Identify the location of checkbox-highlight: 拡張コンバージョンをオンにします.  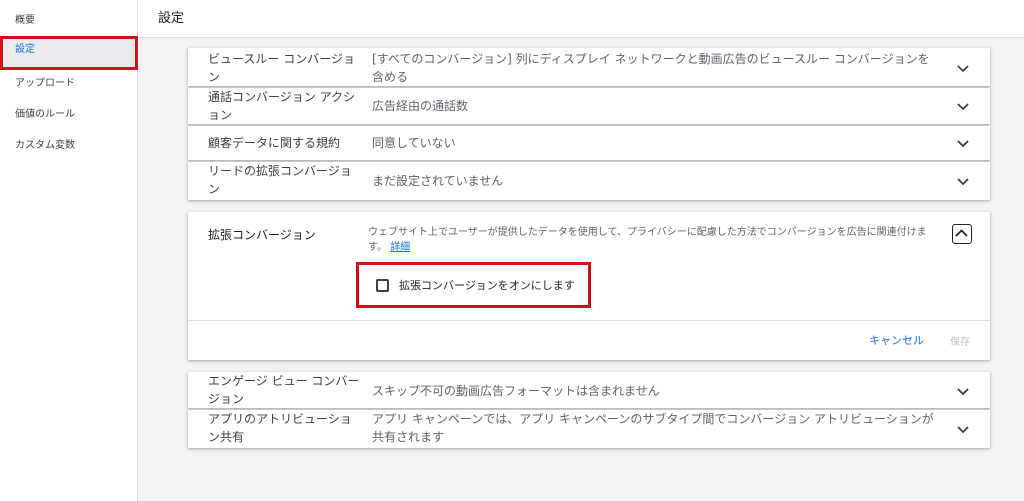
(473, 285).